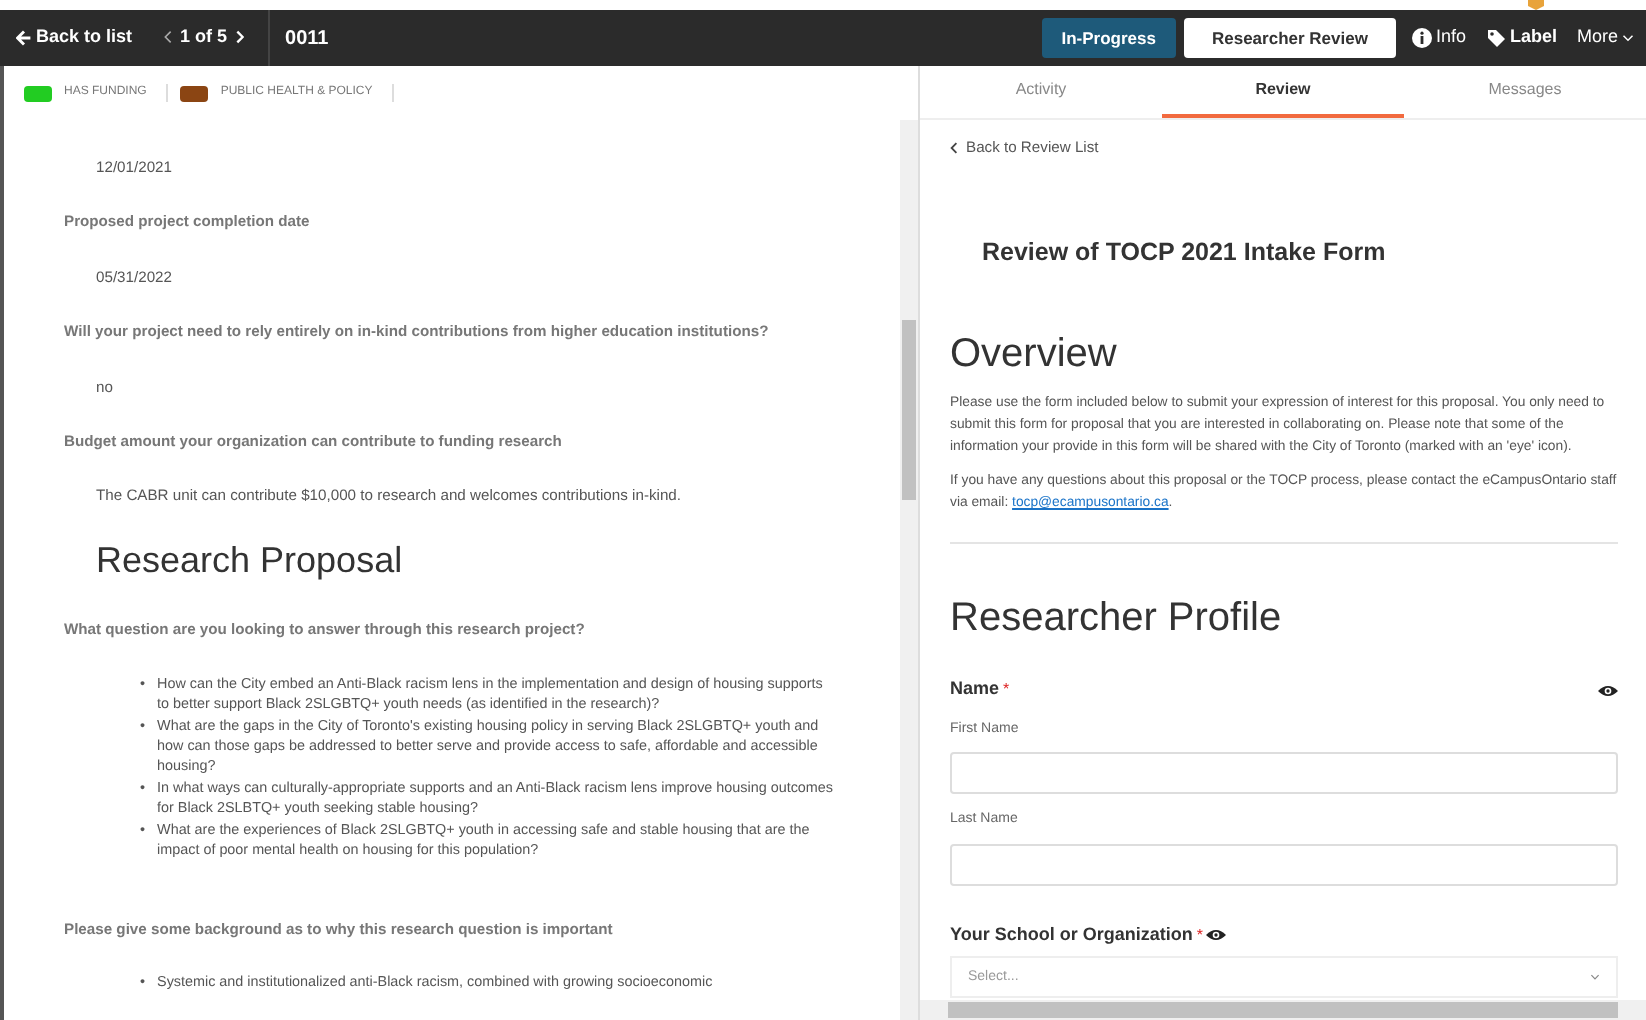  I want to click on caret-icon, so click(1628, 38).